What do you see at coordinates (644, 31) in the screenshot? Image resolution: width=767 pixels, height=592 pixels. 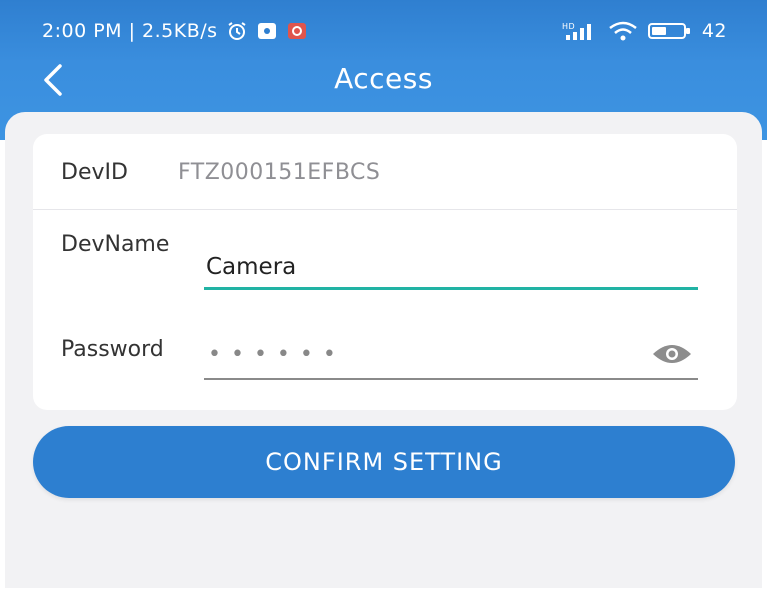 I see `status-right: HD 42` at bounding box center [644, 31].